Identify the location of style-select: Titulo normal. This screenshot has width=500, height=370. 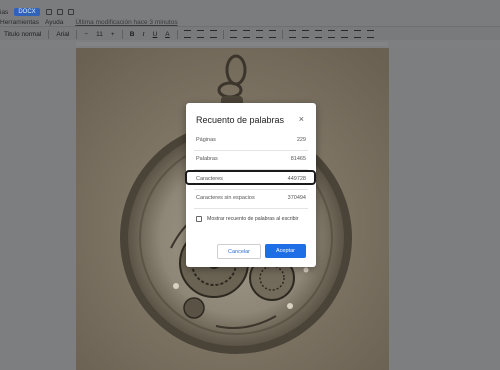
(22, 34).